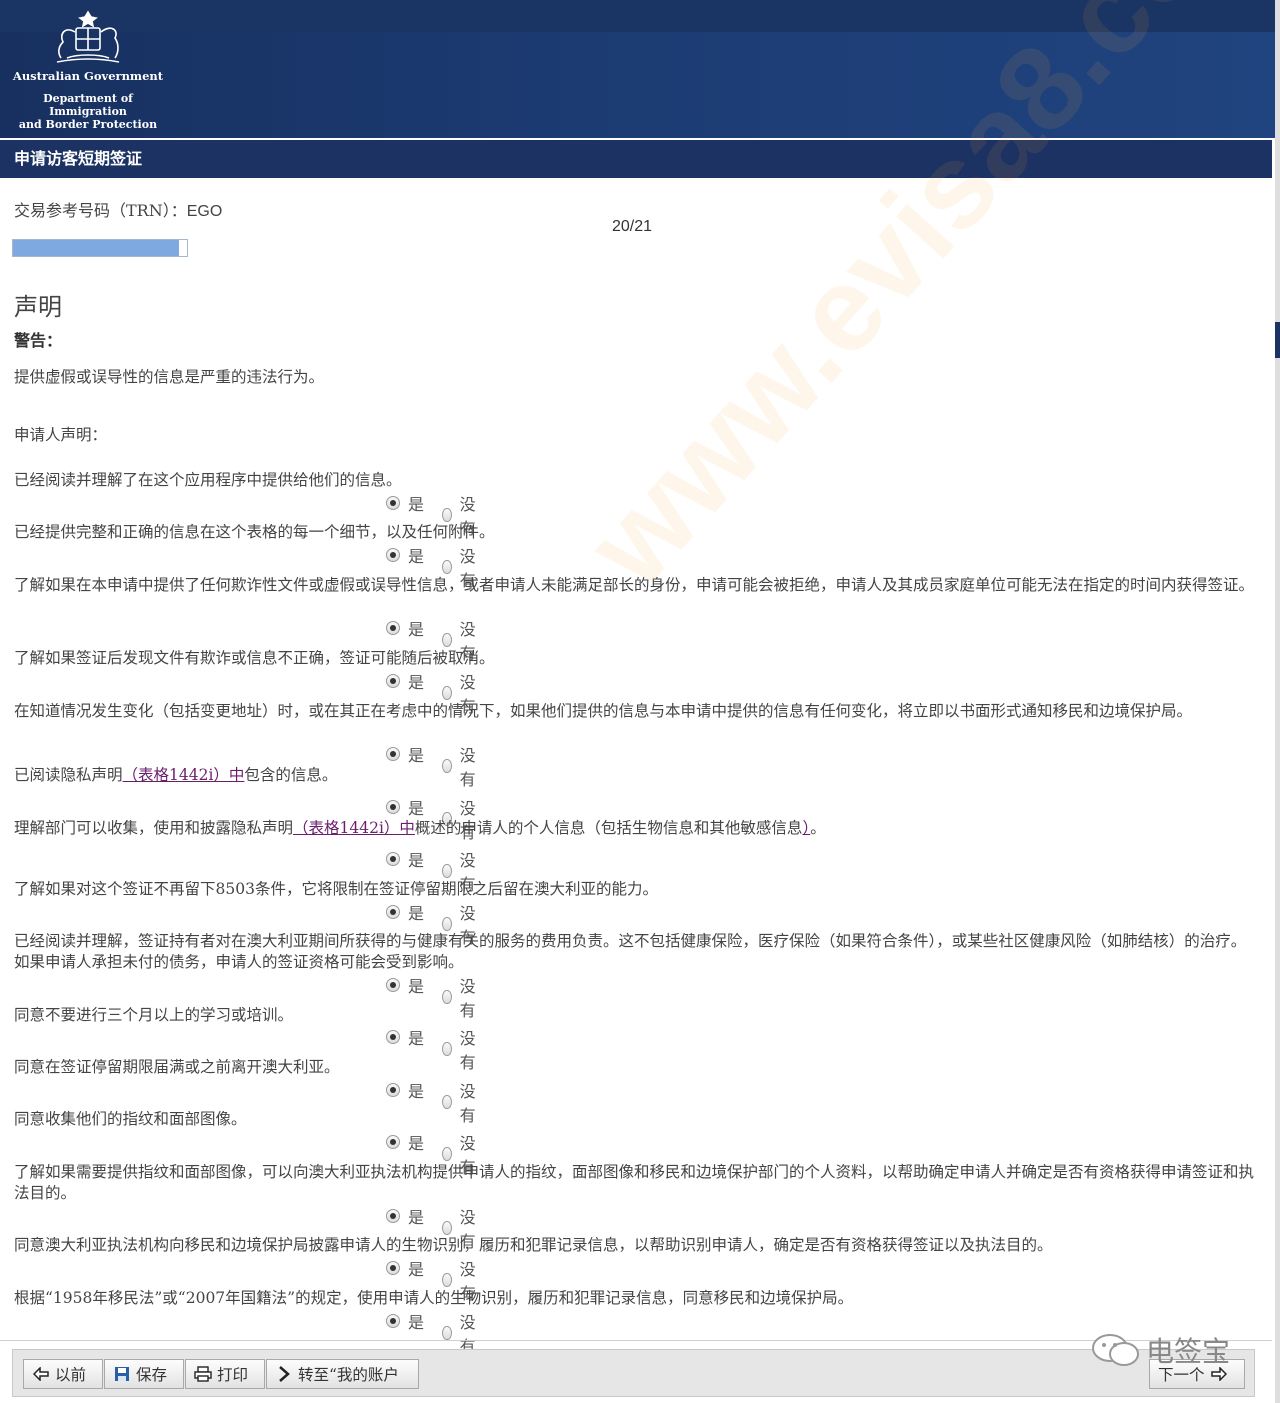 The image size is (1280, 1403). What do you see at coordinates (342, 1374) in the screenshot?
I see `goto-account-button: 转至“我的账户` at bounding box center [342, 1374].